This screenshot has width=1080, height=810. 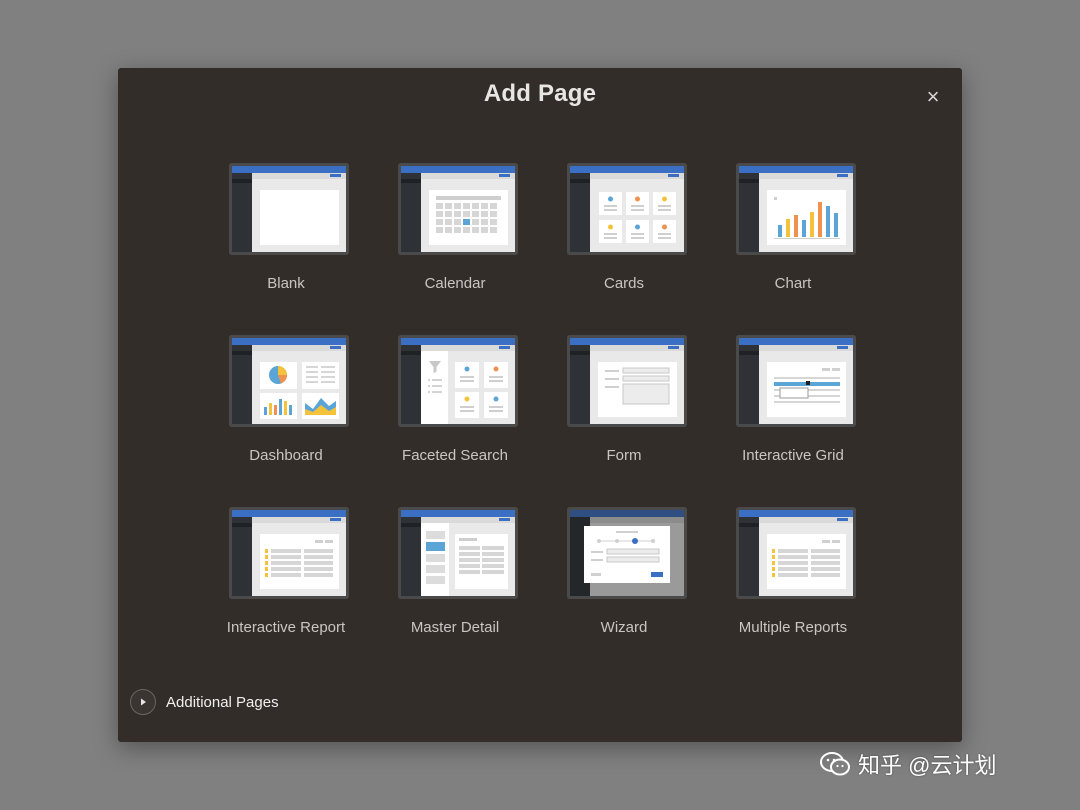 What do you see at coordinates (623, 283) in the screenshot?
I see `tile-label: Cards` at bounding box center [623, 283].